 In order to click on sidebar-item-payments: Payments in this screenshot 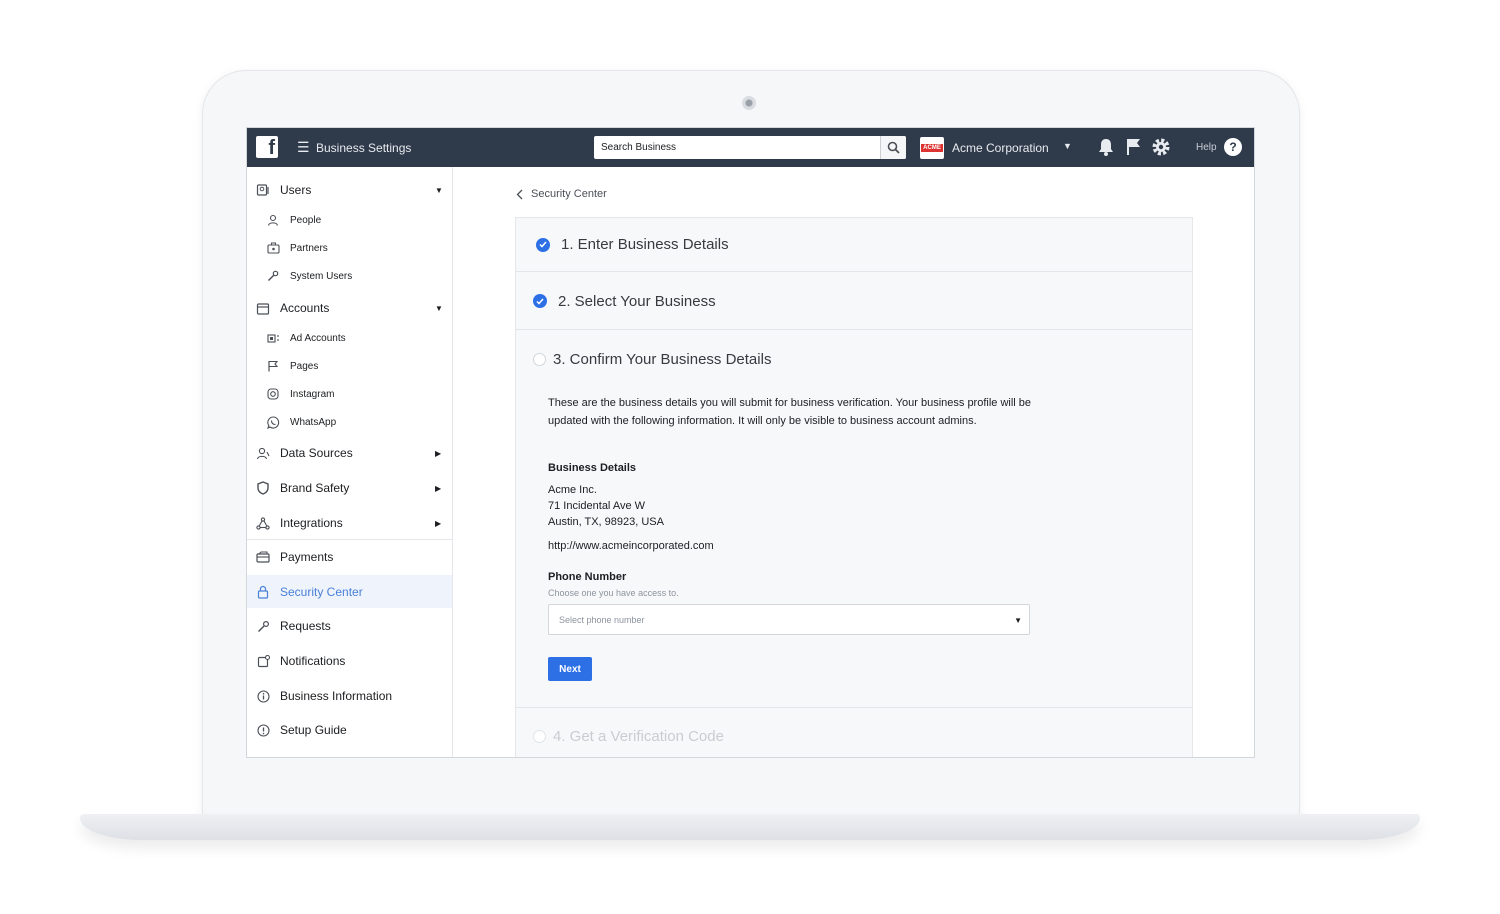, I will do `click(349, 557)`.